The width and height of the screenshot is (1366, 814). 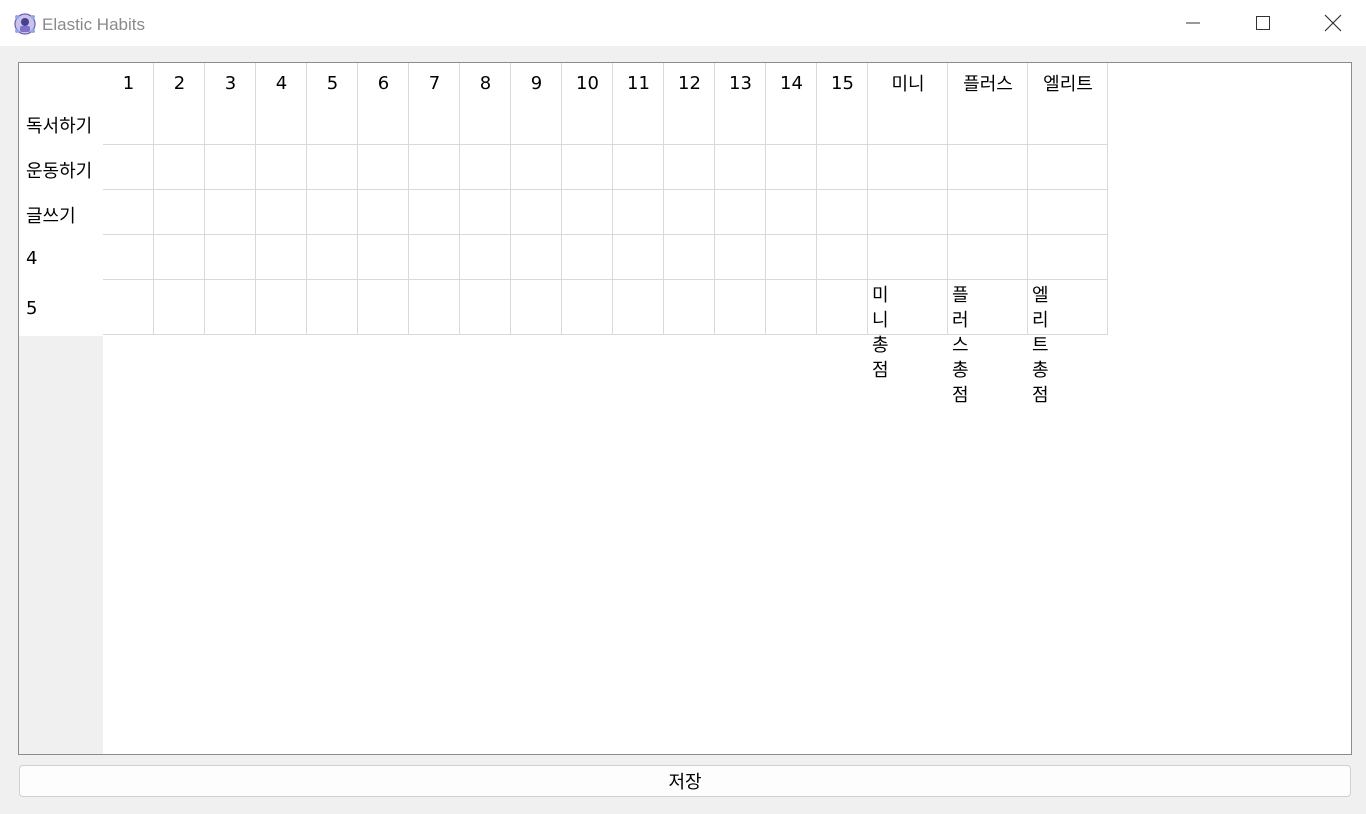 What do you see at coordinates (689, 83) in the screenshot?
I see `column-header: 12` at bounding box center [689, 83].